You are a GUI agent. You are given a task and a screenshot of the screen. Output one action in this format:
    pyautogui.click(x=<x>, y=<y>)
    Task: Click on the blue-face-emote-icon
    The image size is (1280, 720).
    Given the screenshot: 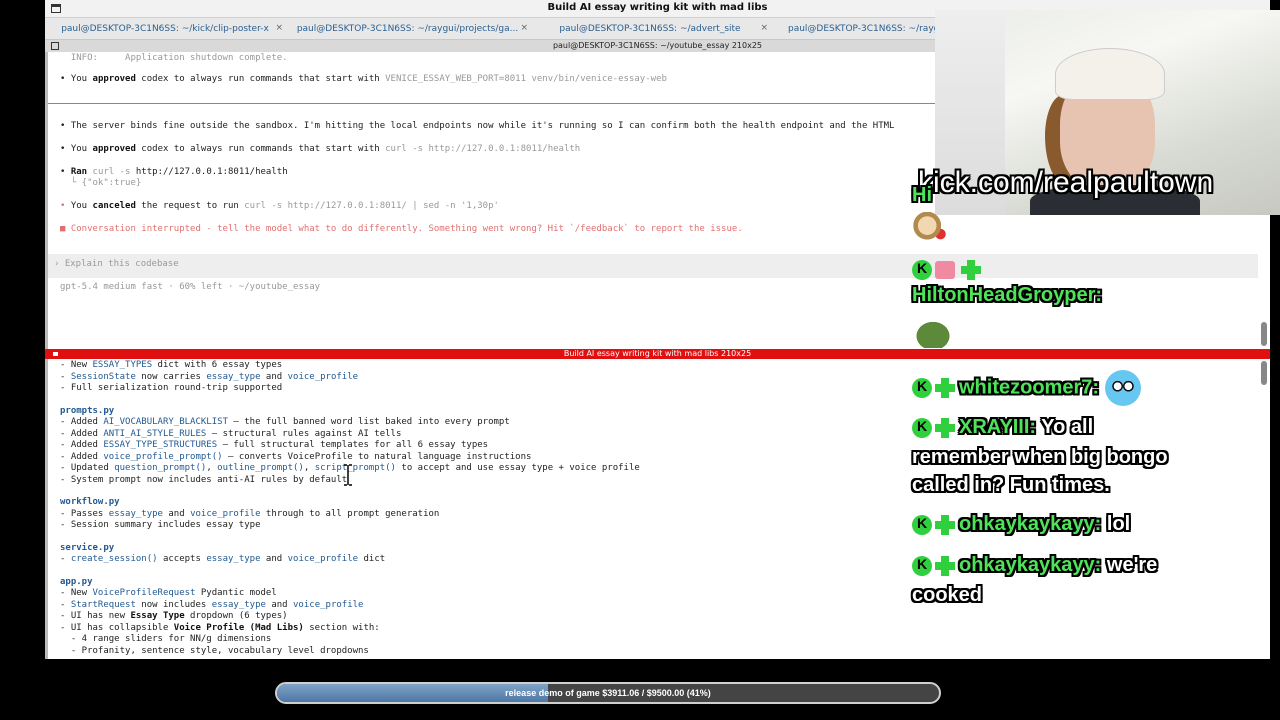 What is the action you would take?
    pyautogui.click(x=1122, y=388)
    